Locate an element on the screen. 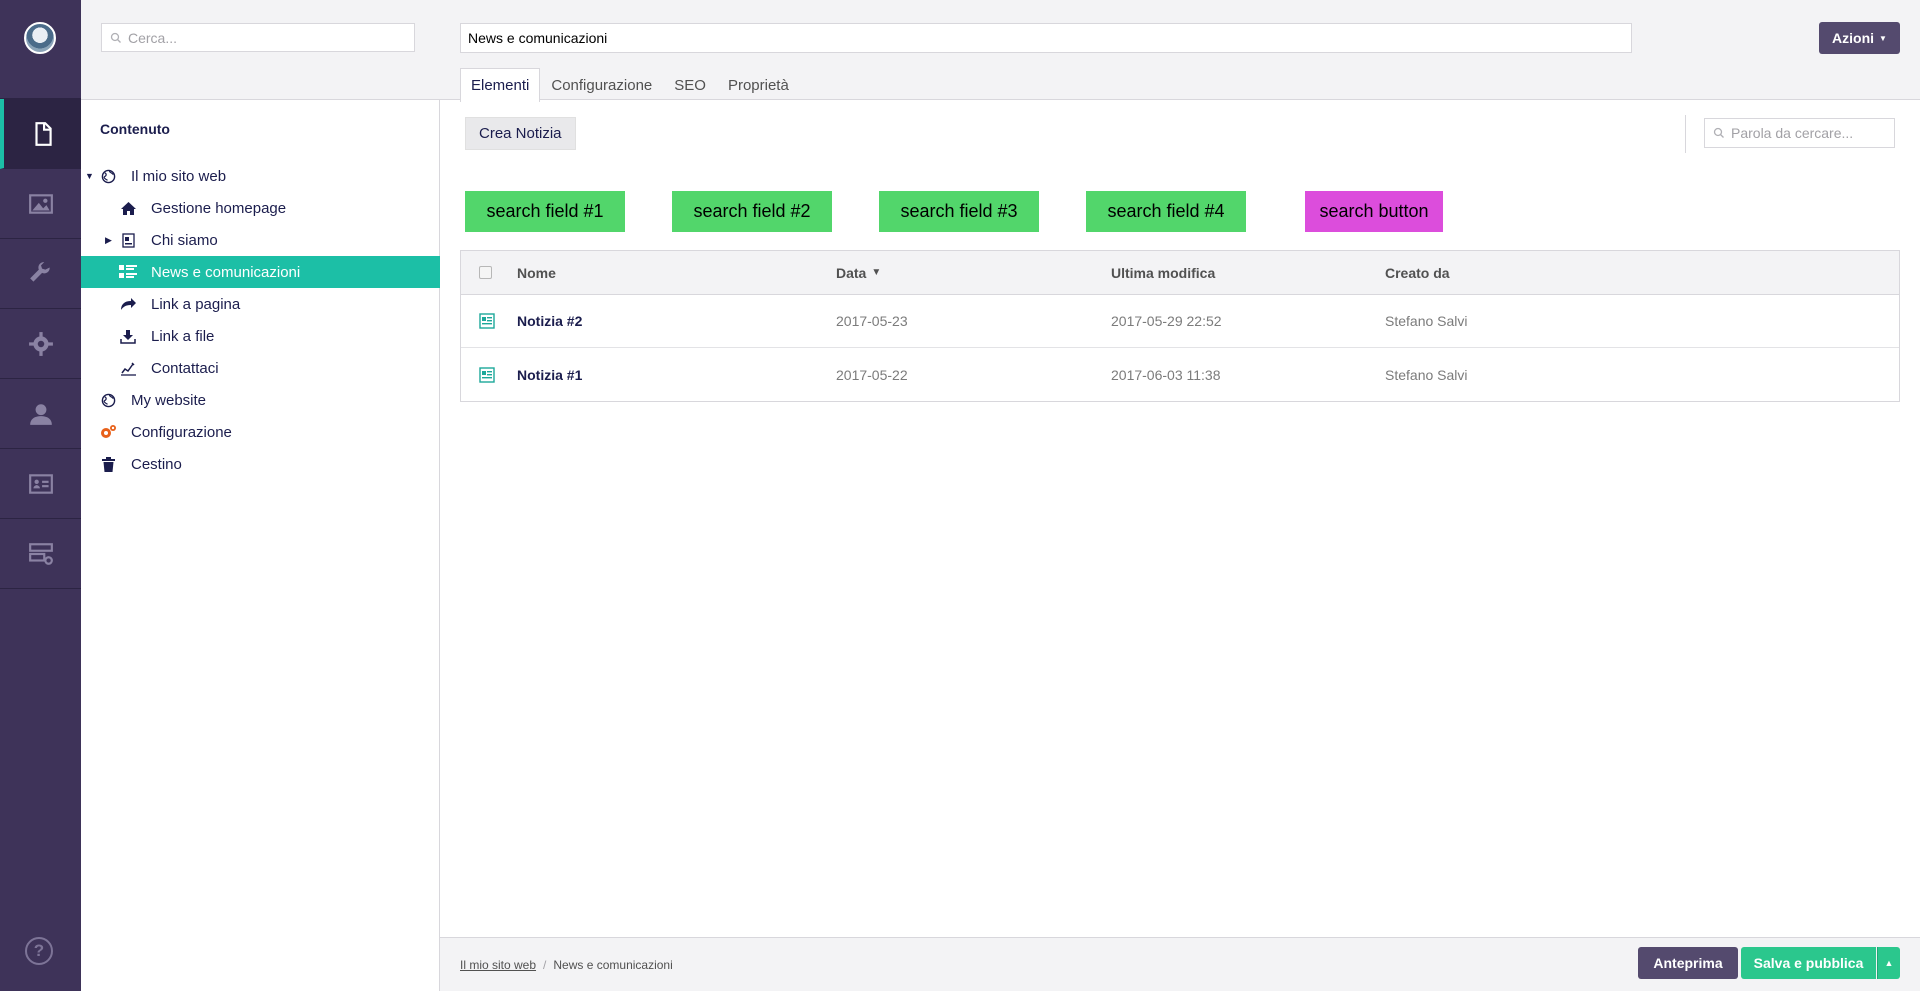 The width and height of the screenshot is (1920, 991). page-icon is located at coordinates (128, 240).